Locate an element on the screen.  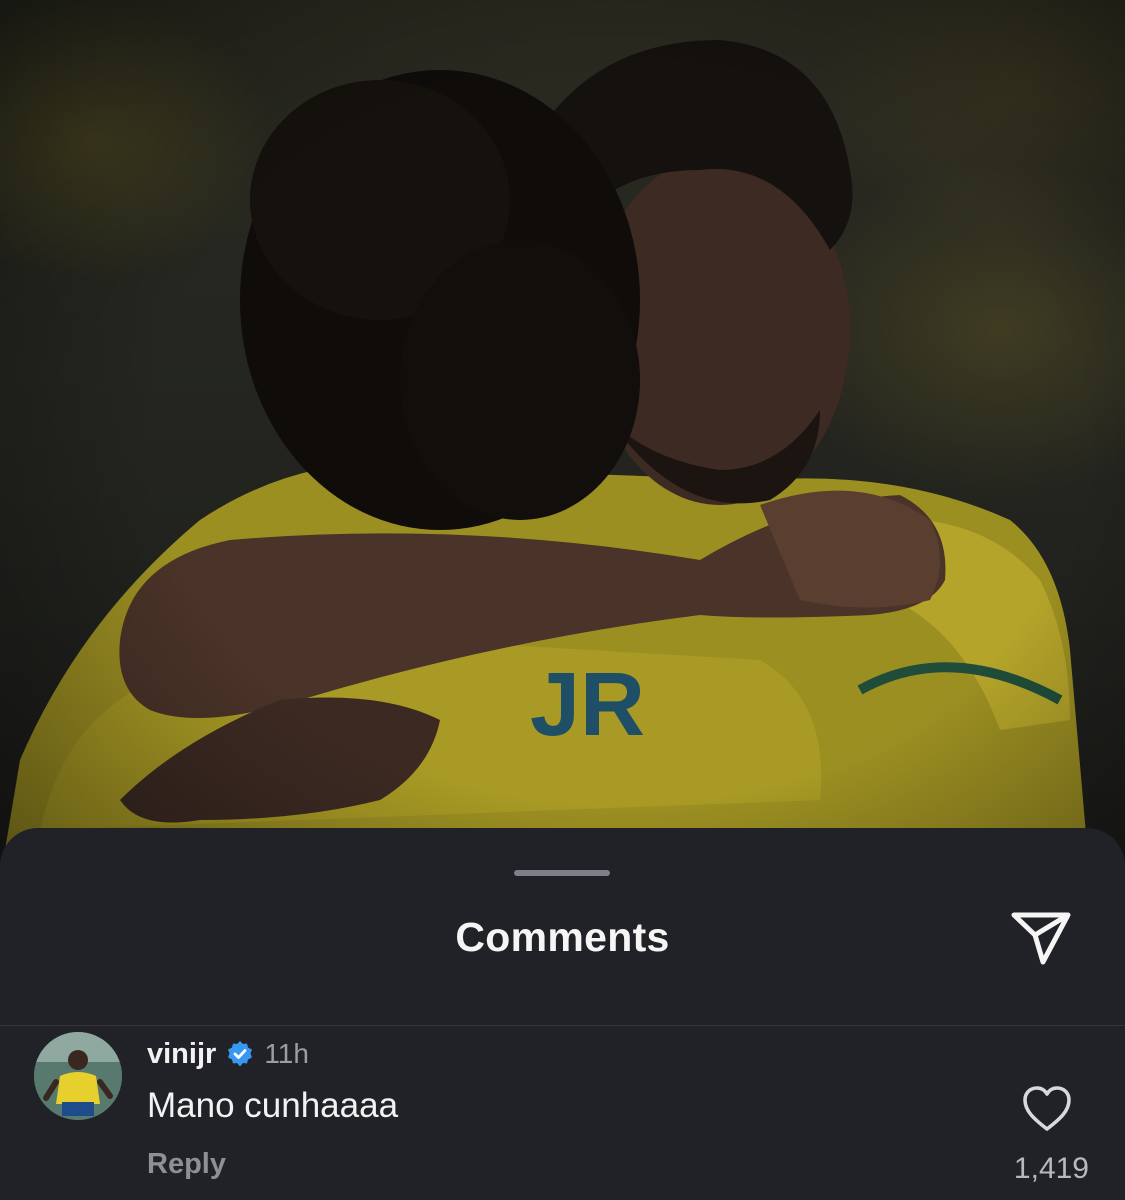
comment-header: vinijr 11h is located at coordinates (228, 1054).